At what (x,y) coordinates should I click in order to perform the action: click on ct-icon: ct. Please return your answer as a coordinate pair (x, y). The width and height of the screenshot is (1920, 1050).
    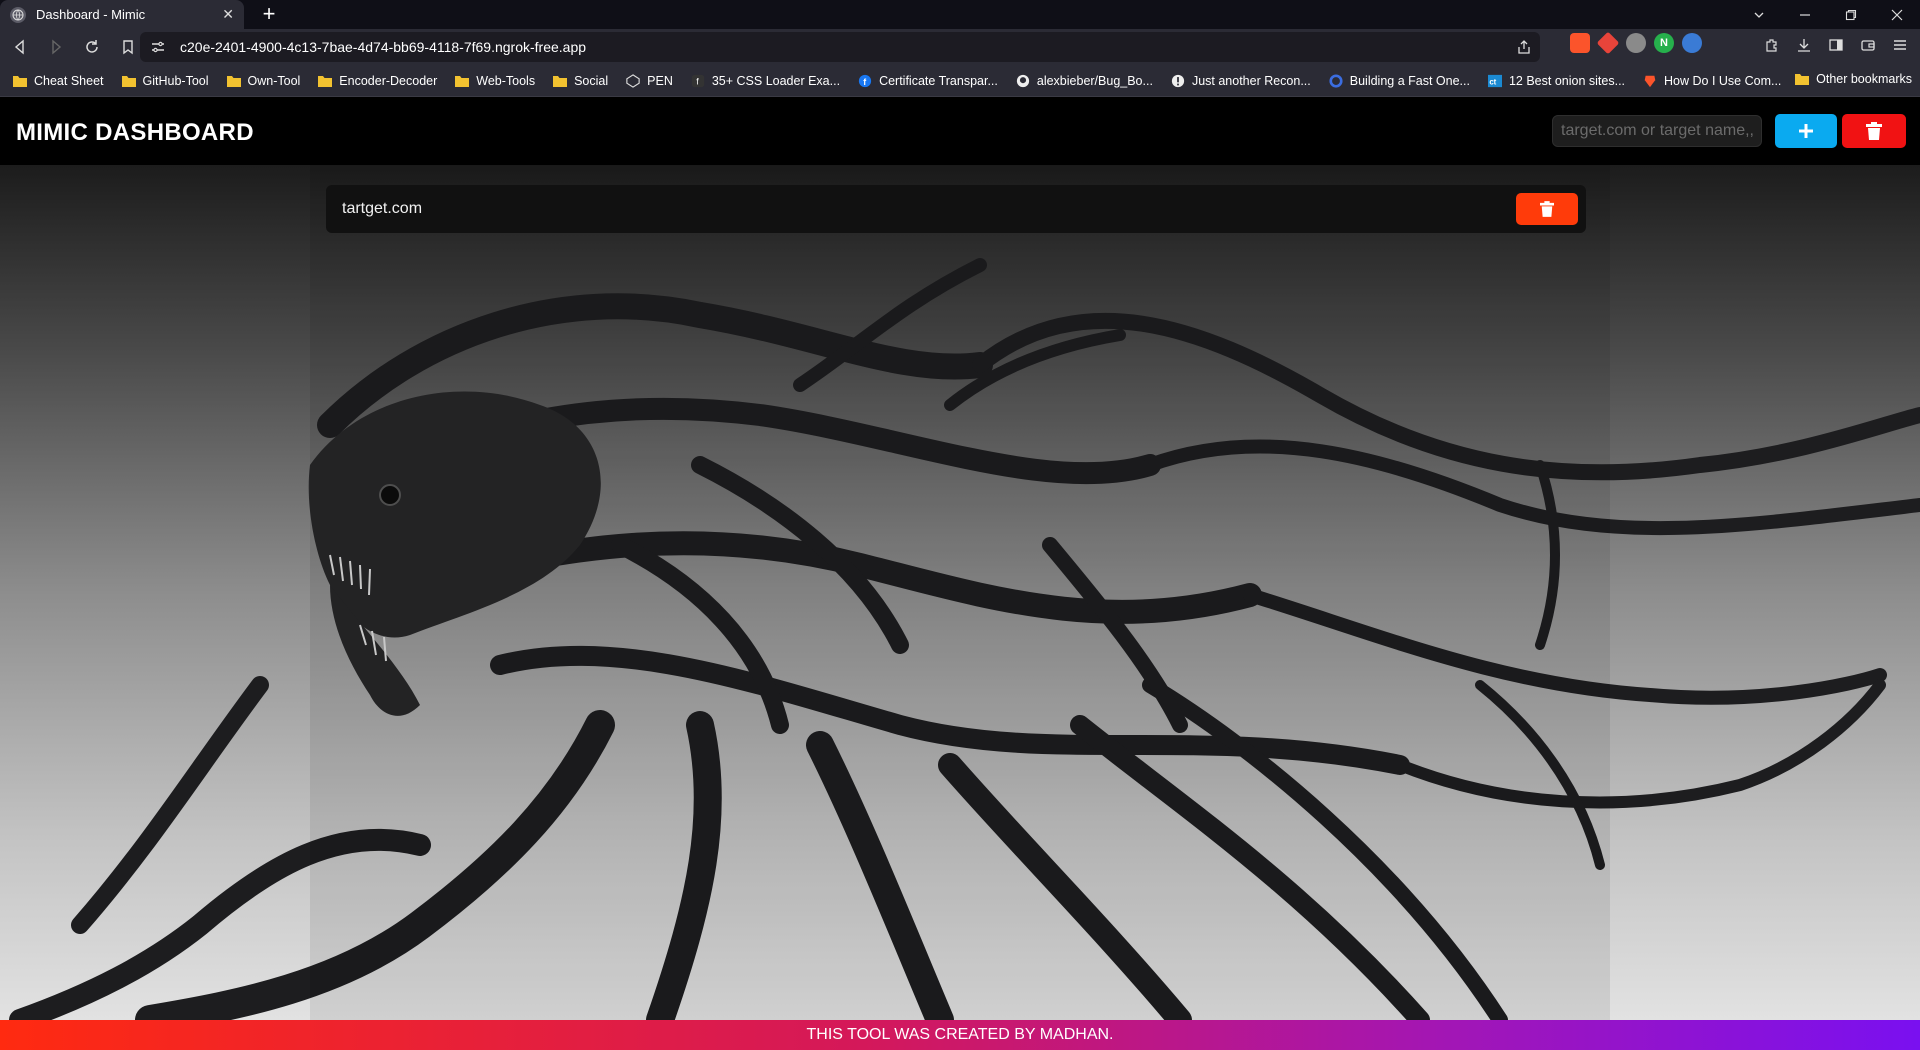
    Looking at the image, I should click on (1495, 81).